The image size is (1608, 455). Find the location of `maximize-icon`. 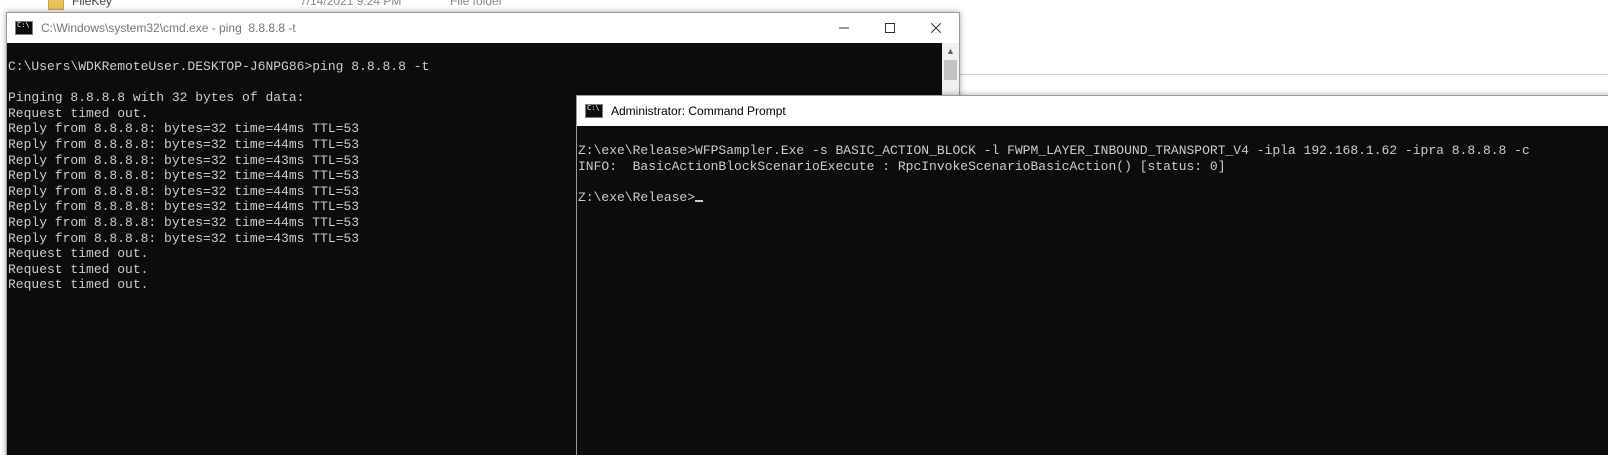

maximize-icon is located at coordinates (890, 28).